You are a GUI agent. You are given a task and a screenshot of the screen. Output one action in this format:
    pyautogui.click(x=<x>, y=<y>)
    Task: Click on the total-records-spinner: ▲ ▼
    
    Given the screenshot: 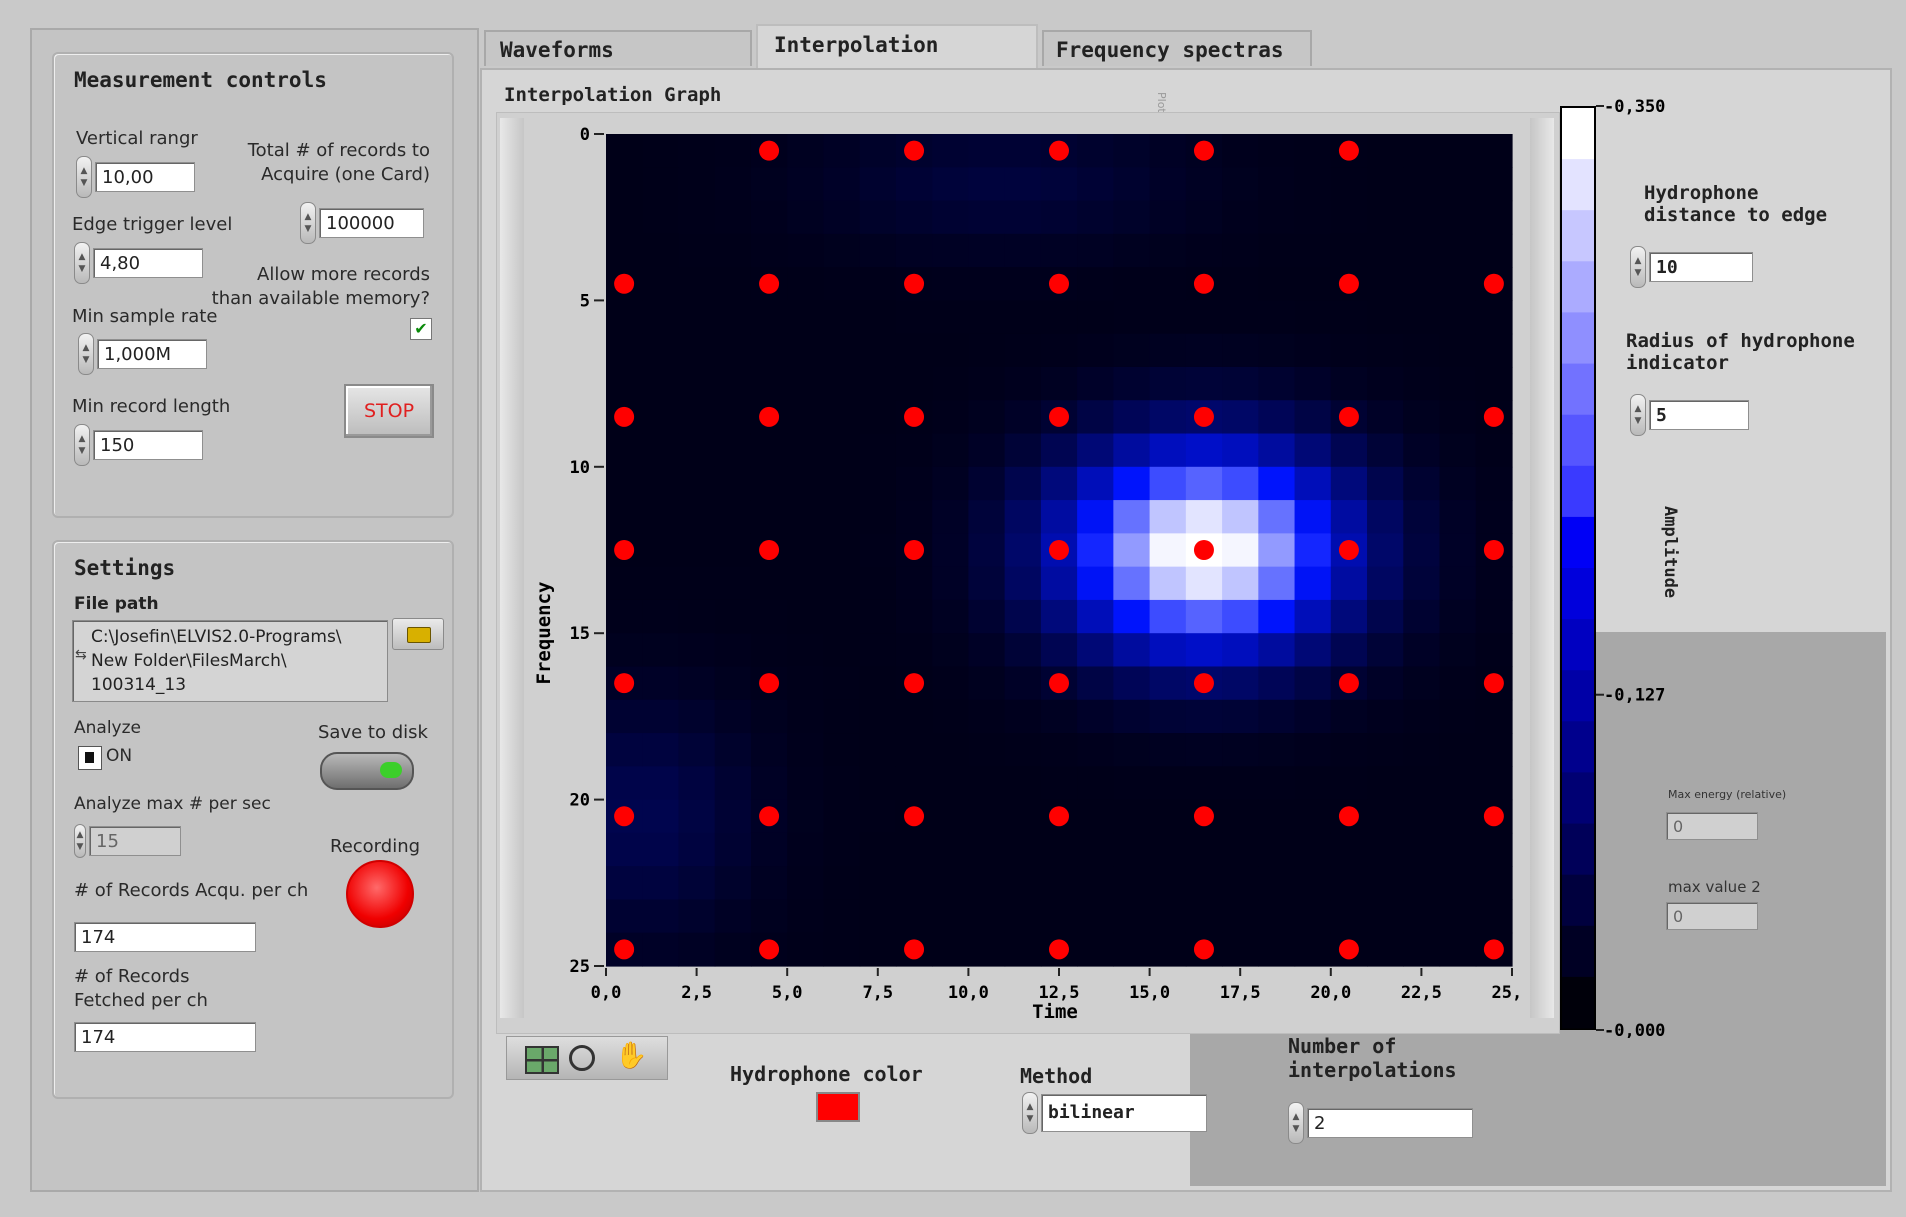 What is the action you would take?
    pyautogui.click(x=308, y=223)
    